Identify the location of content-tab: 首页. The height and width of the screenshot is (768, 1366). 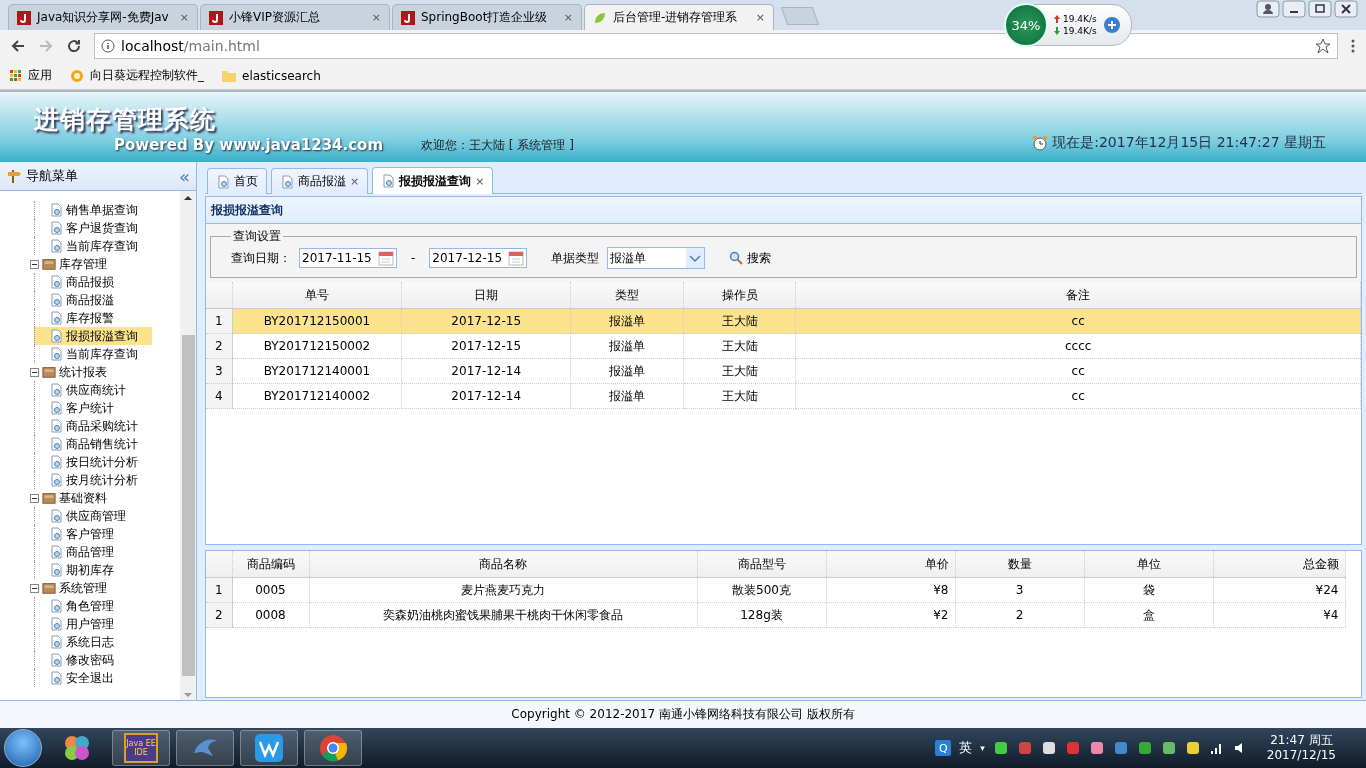
(237, 181).